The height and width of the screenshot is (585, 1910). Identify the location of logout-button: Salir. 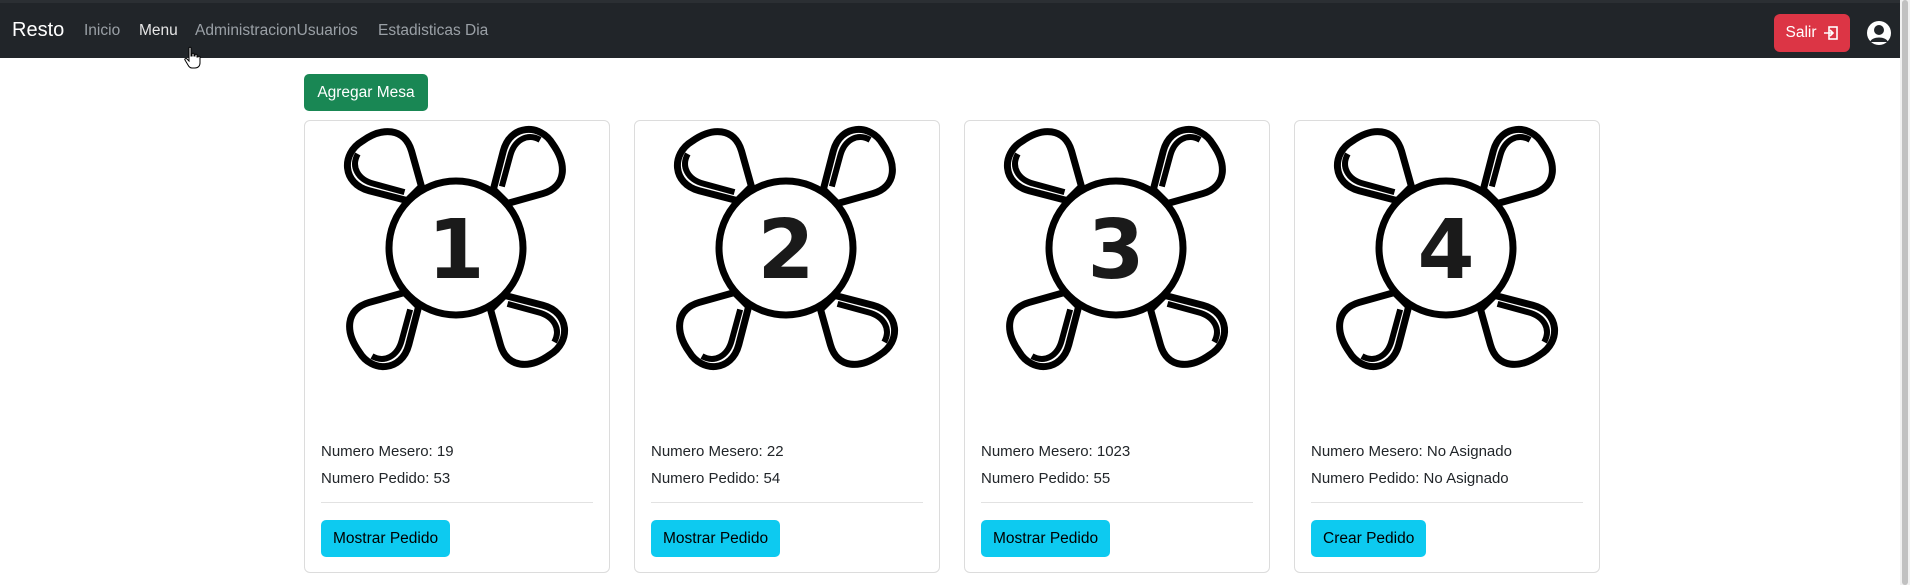
(1812, 33).